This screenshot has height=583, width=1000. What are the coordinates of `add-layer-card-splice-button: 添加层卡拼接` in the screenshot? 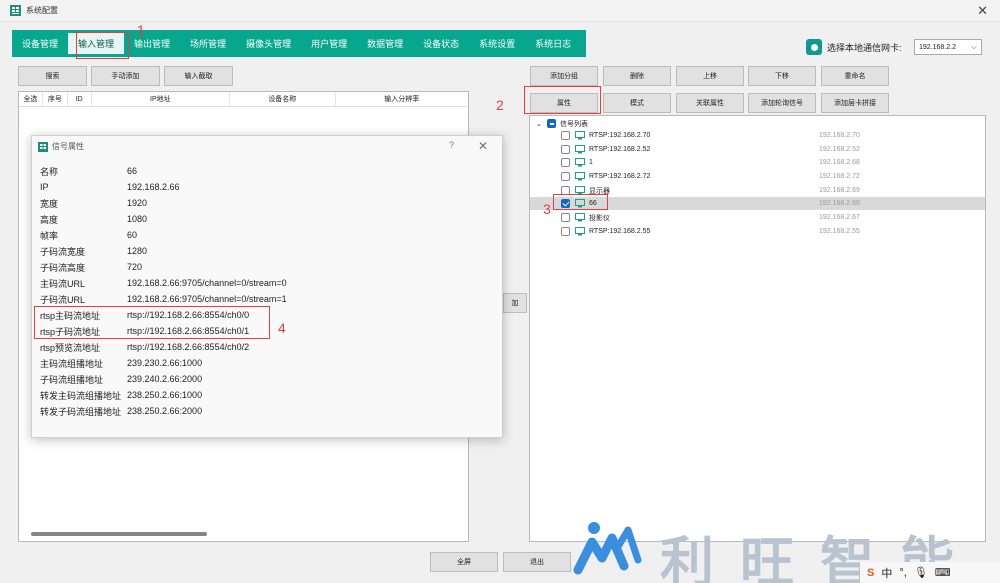 It's located at (855, 103).